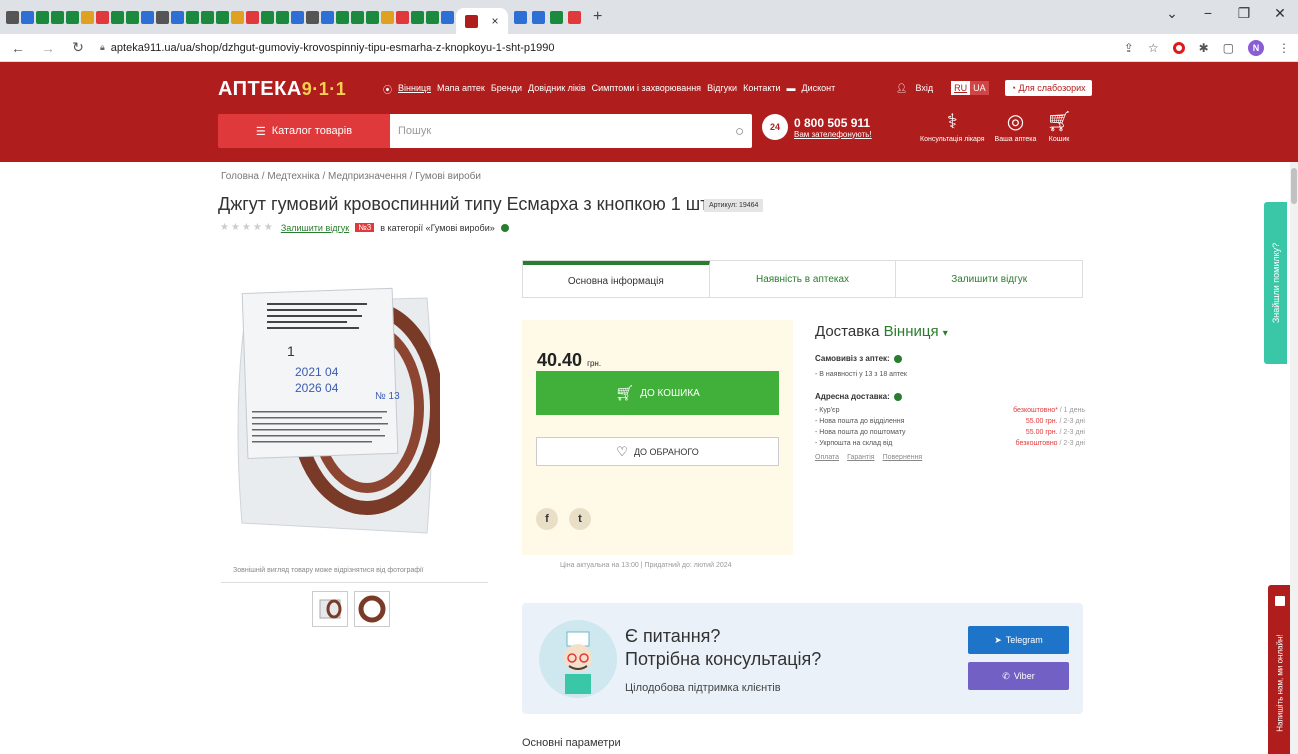 This screenshot has width=1298, height=754. Describe the element at coordinates (952, 127) in the screenshot. I see `doctor-consult-button: ⚕︎ Консультація лікаря` at that location.